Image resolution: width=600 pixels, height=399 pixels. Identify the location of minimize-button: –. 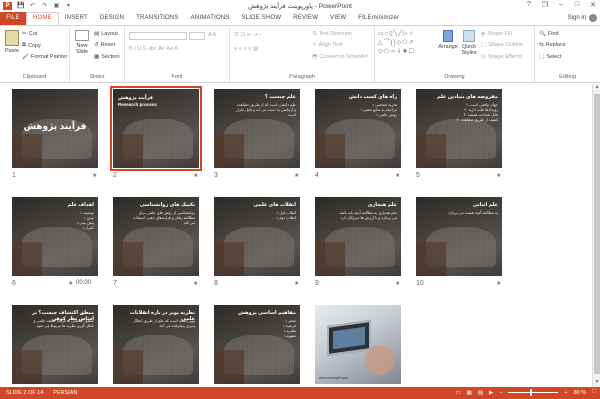
(561, 5).